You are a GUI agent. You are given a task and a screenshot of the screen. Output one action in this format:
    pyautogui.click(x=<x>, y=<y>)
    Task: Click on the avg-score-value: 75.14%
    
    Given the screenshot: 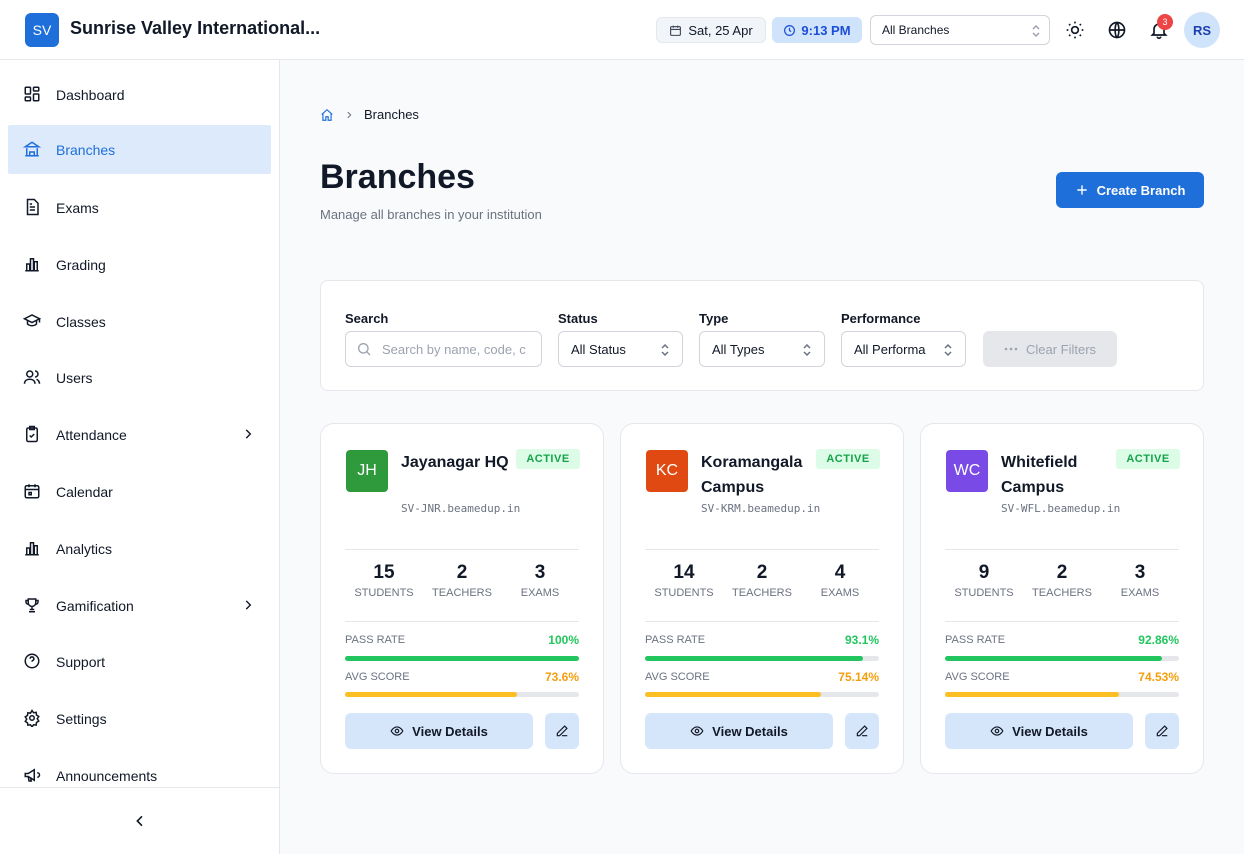 What is the action you would take?
    pyautogui.click(x=858, y=677)
    